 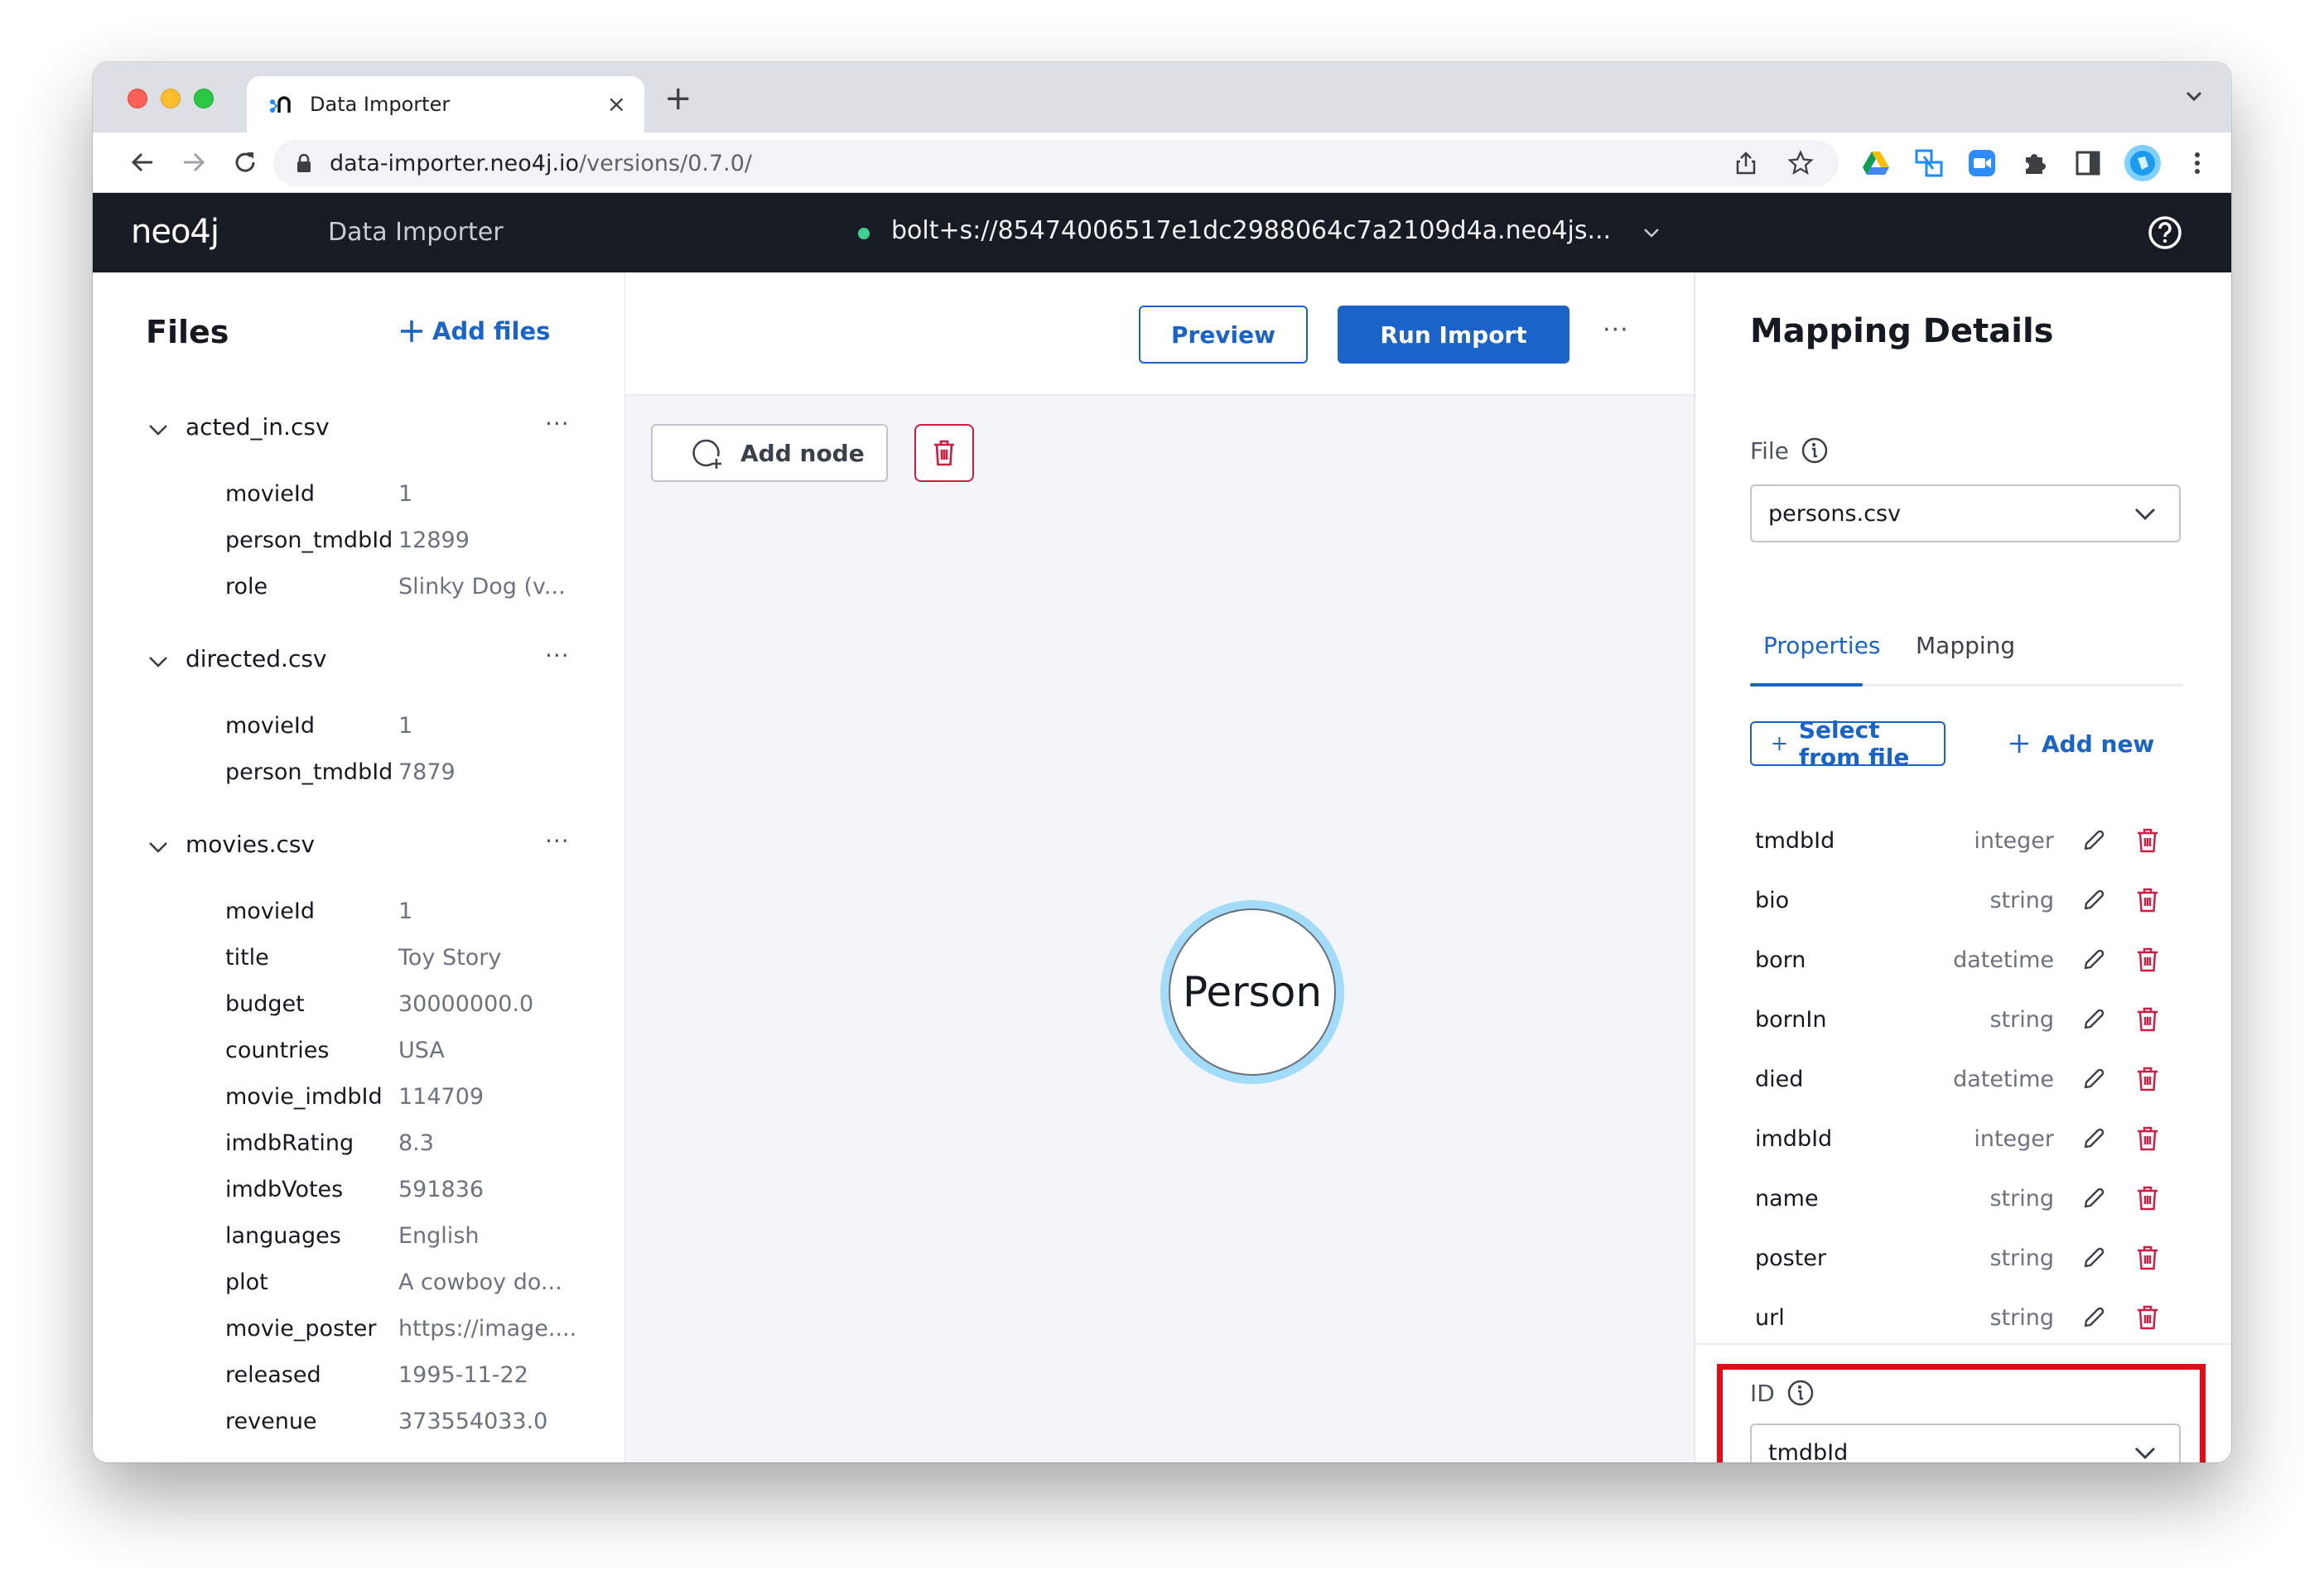 What do you see at coordinates (142, 162) in the screenshot?
I see `back-icon` at bounding box center [142, 162].